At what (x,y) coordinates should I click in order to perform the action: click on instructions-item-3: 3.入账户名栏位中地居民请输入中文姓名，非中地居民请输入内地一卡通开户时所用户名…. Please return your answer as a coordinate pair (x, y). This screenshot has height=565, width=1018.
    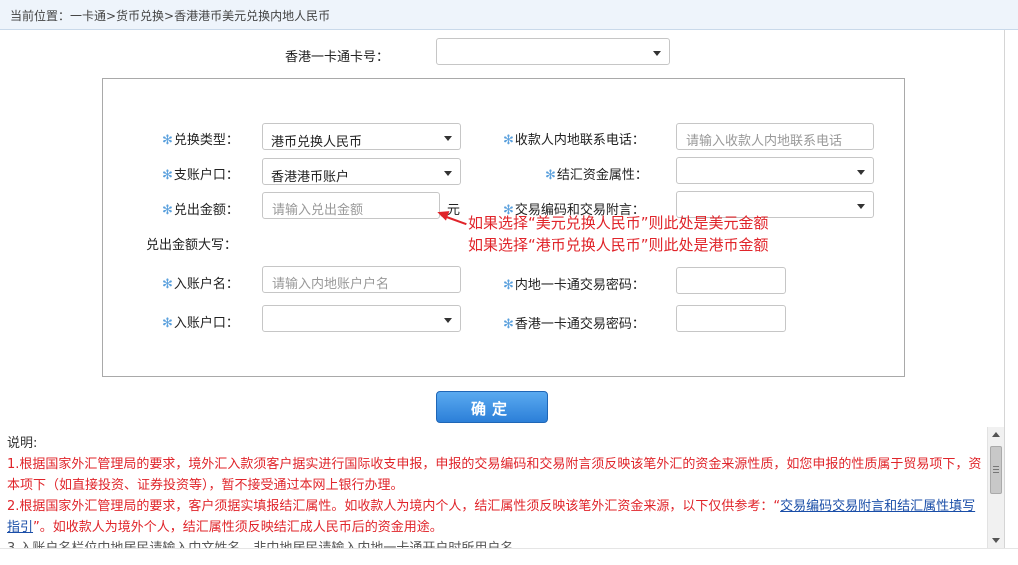
    Looking at the image, I should click on (494, 543).